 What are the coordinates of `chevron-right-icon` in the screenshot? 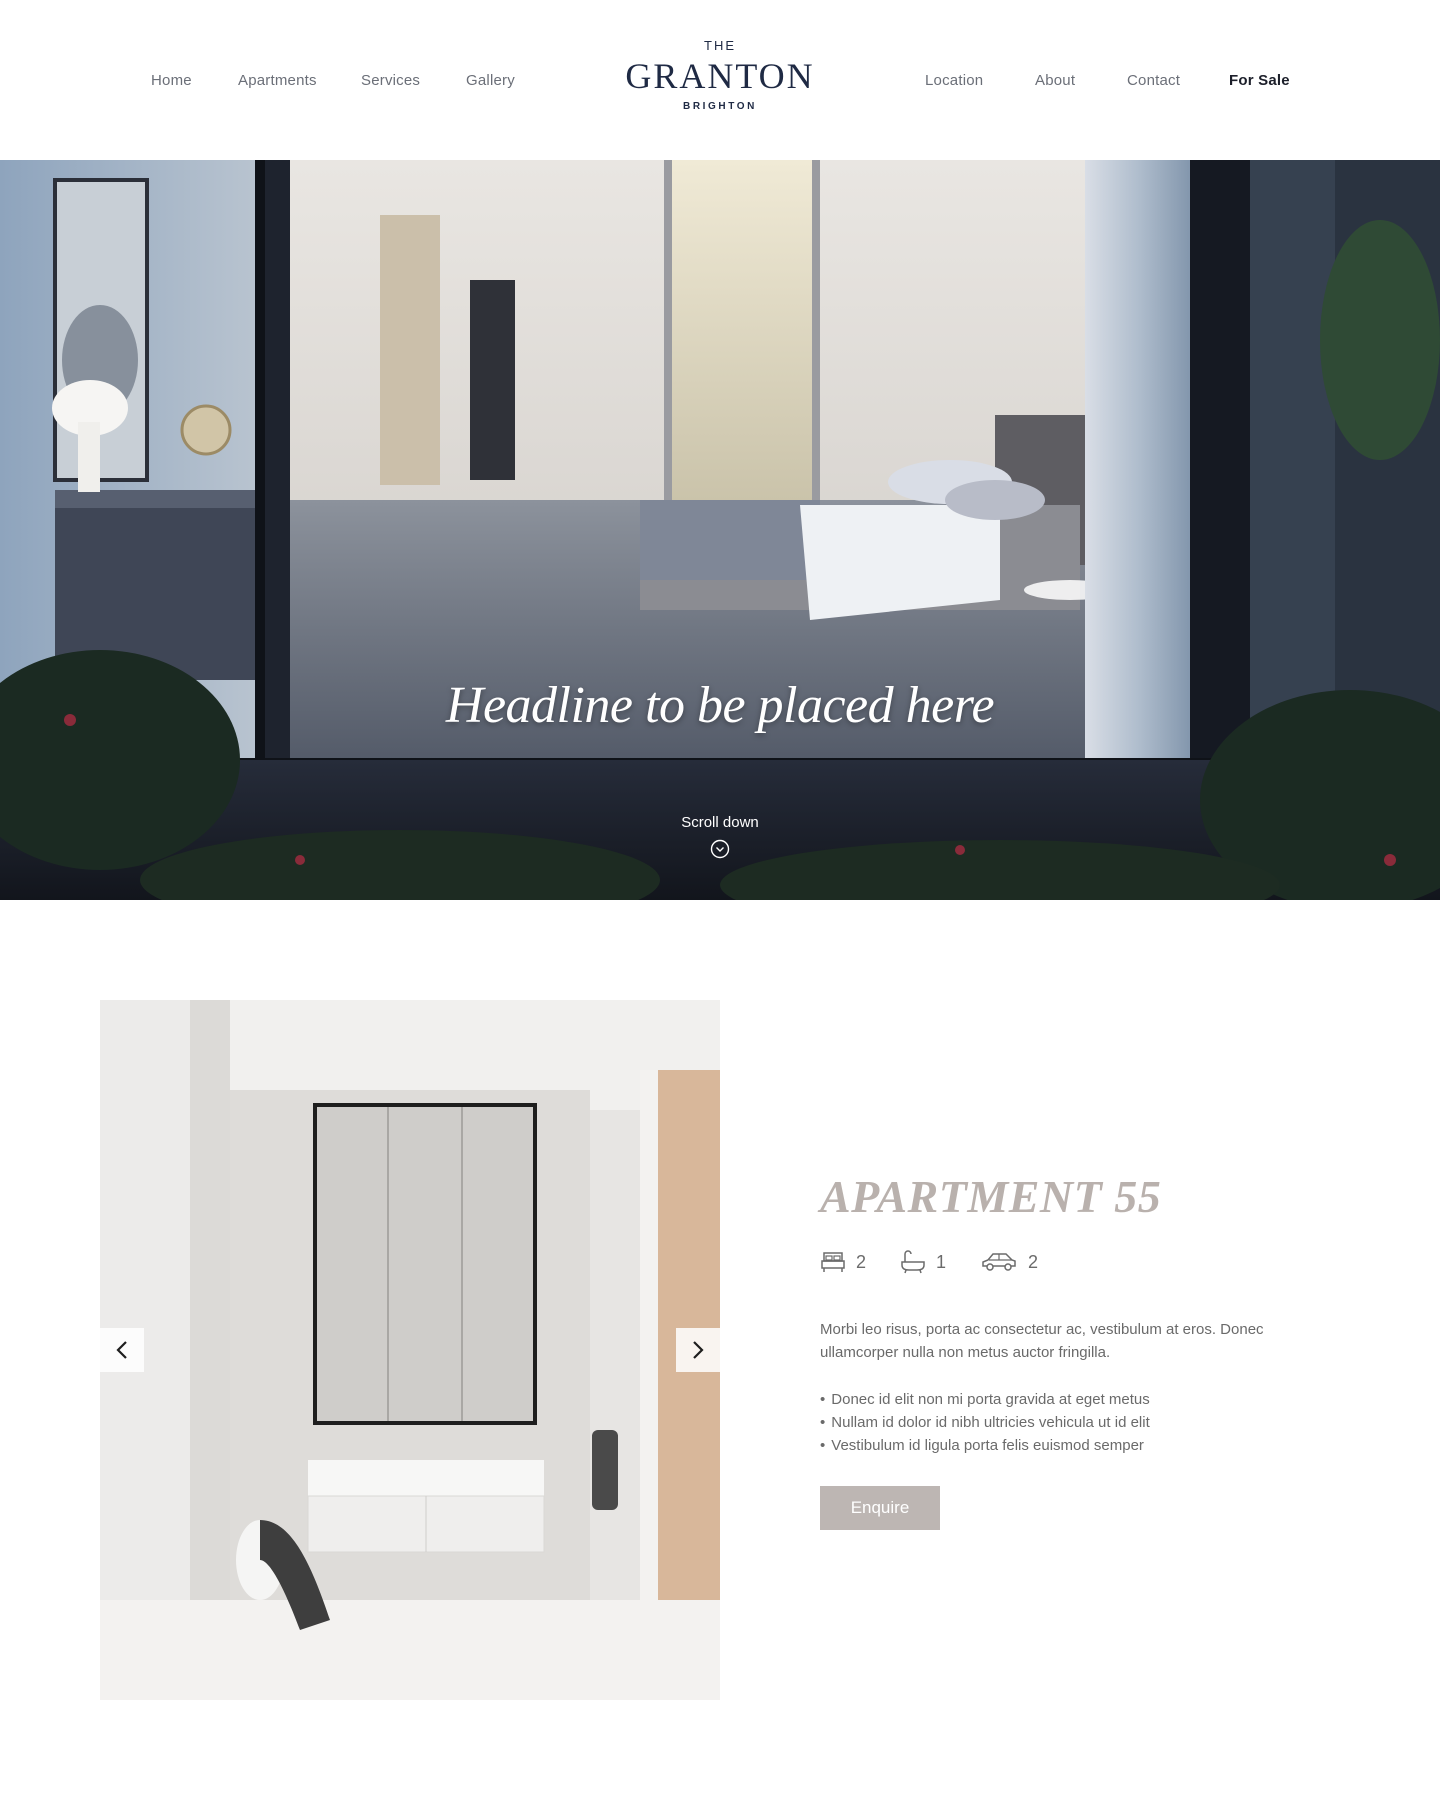 It's located at (698, 1350).